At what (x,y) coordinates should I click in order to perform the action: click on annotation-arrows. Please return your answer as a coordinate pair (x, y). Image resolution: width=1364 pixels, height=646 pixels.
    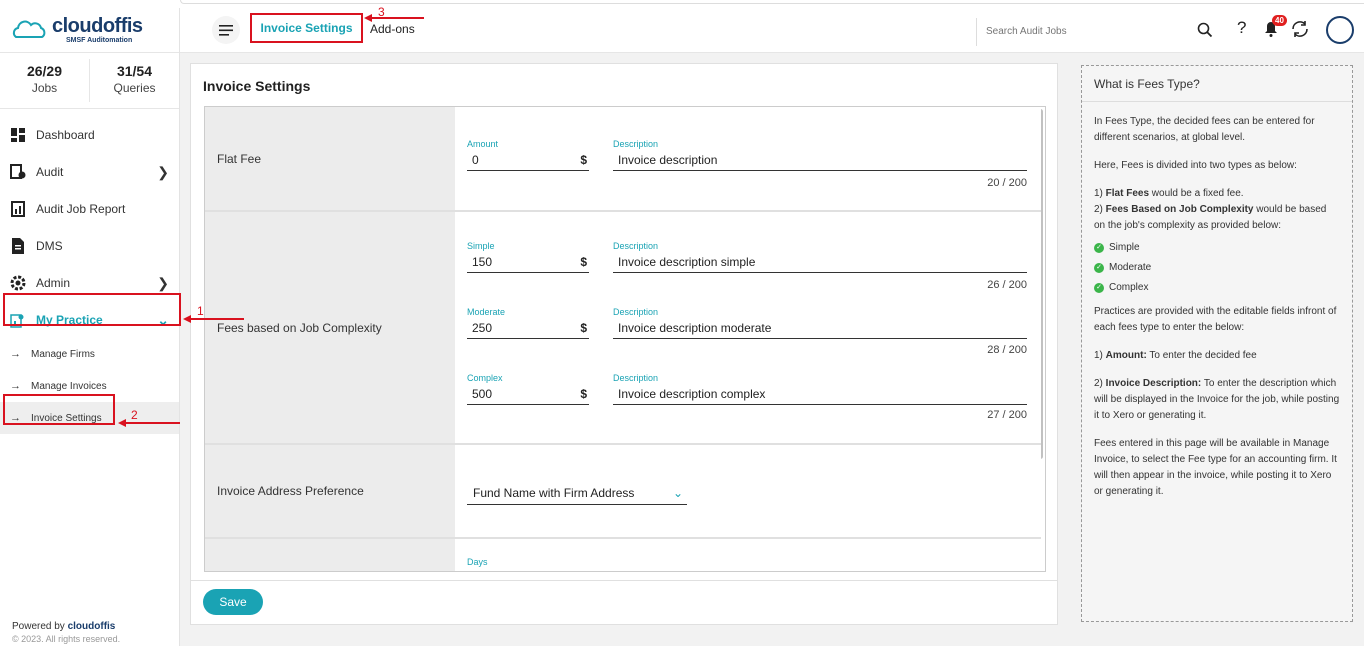
    Looking at the image, I should click on (271, 220).